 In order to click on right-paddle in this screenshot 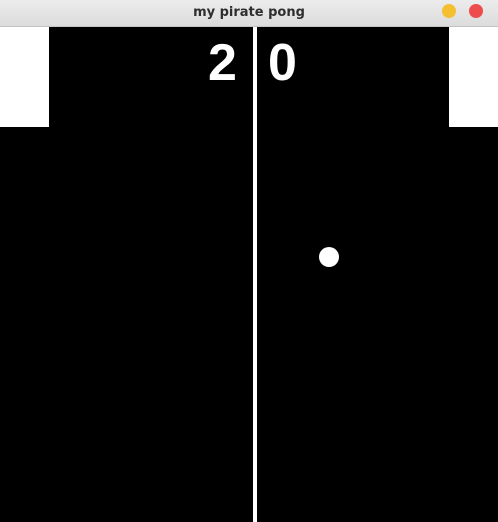, I will do `click(473, 77)`.